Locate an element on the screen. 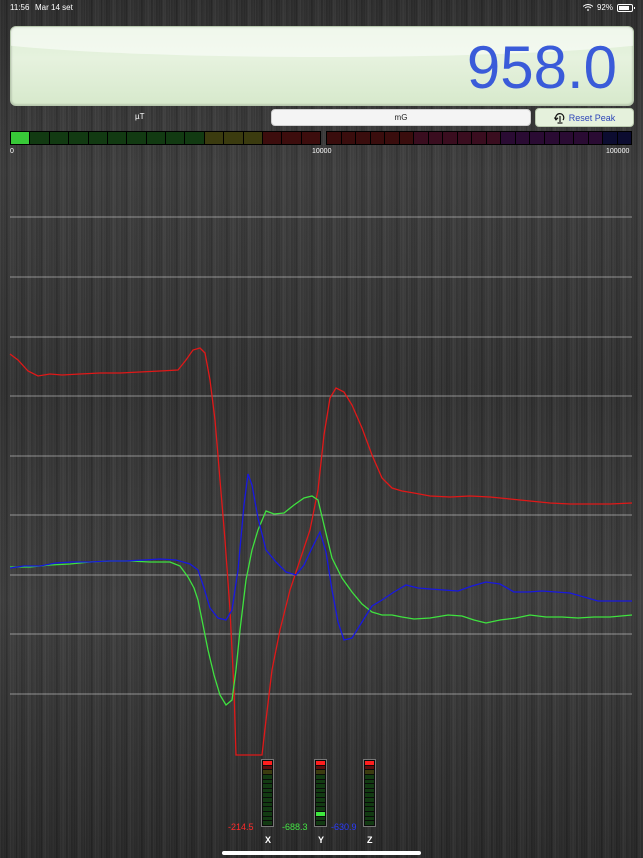  z-axis-label: Z is located at coordinates (370, 840).